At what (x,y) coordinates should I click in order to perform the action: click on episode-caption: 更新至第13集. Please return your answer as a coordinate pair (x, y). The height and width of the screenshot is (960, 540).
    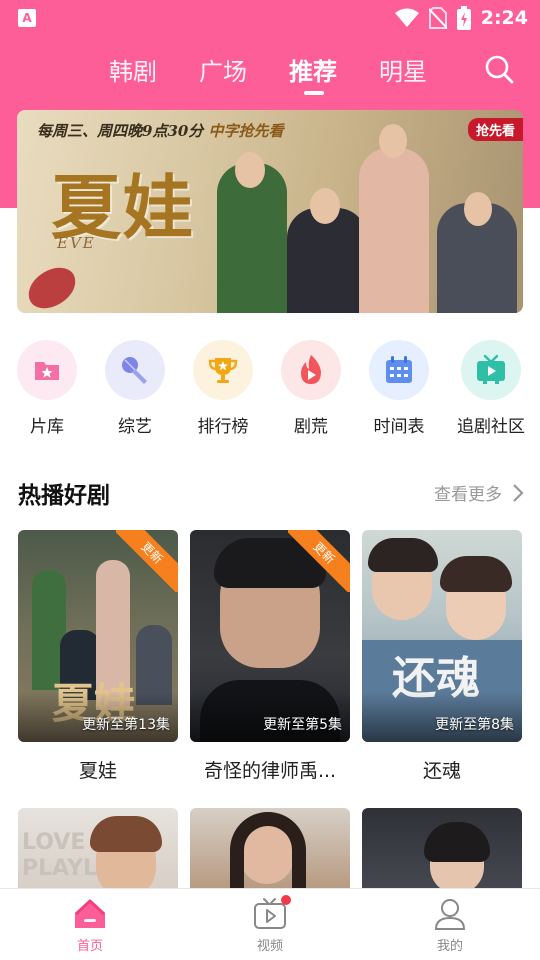
    Looking at the image, I should click on (126, 725).